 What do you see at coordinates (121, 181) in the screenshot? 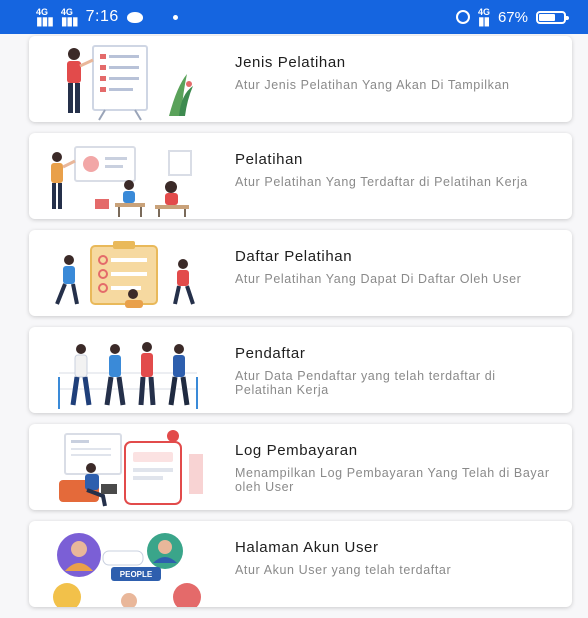
I see `training-class-illustration` at bounding box center [121, 181].